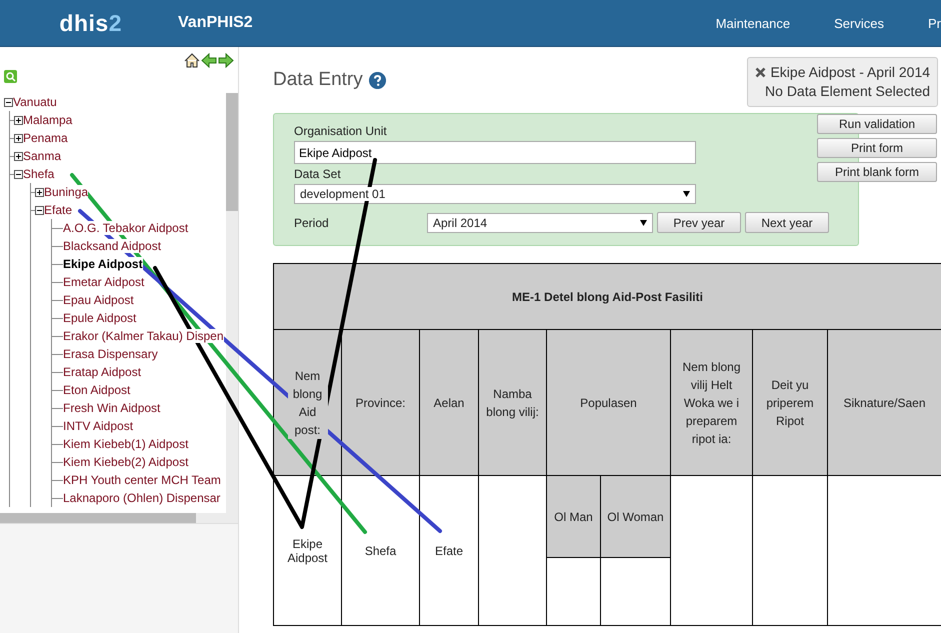  What do you see at coordinates (38, 174) in the screenshot?
I see `tree-item: Shefa` at bounding box center [38, 174].